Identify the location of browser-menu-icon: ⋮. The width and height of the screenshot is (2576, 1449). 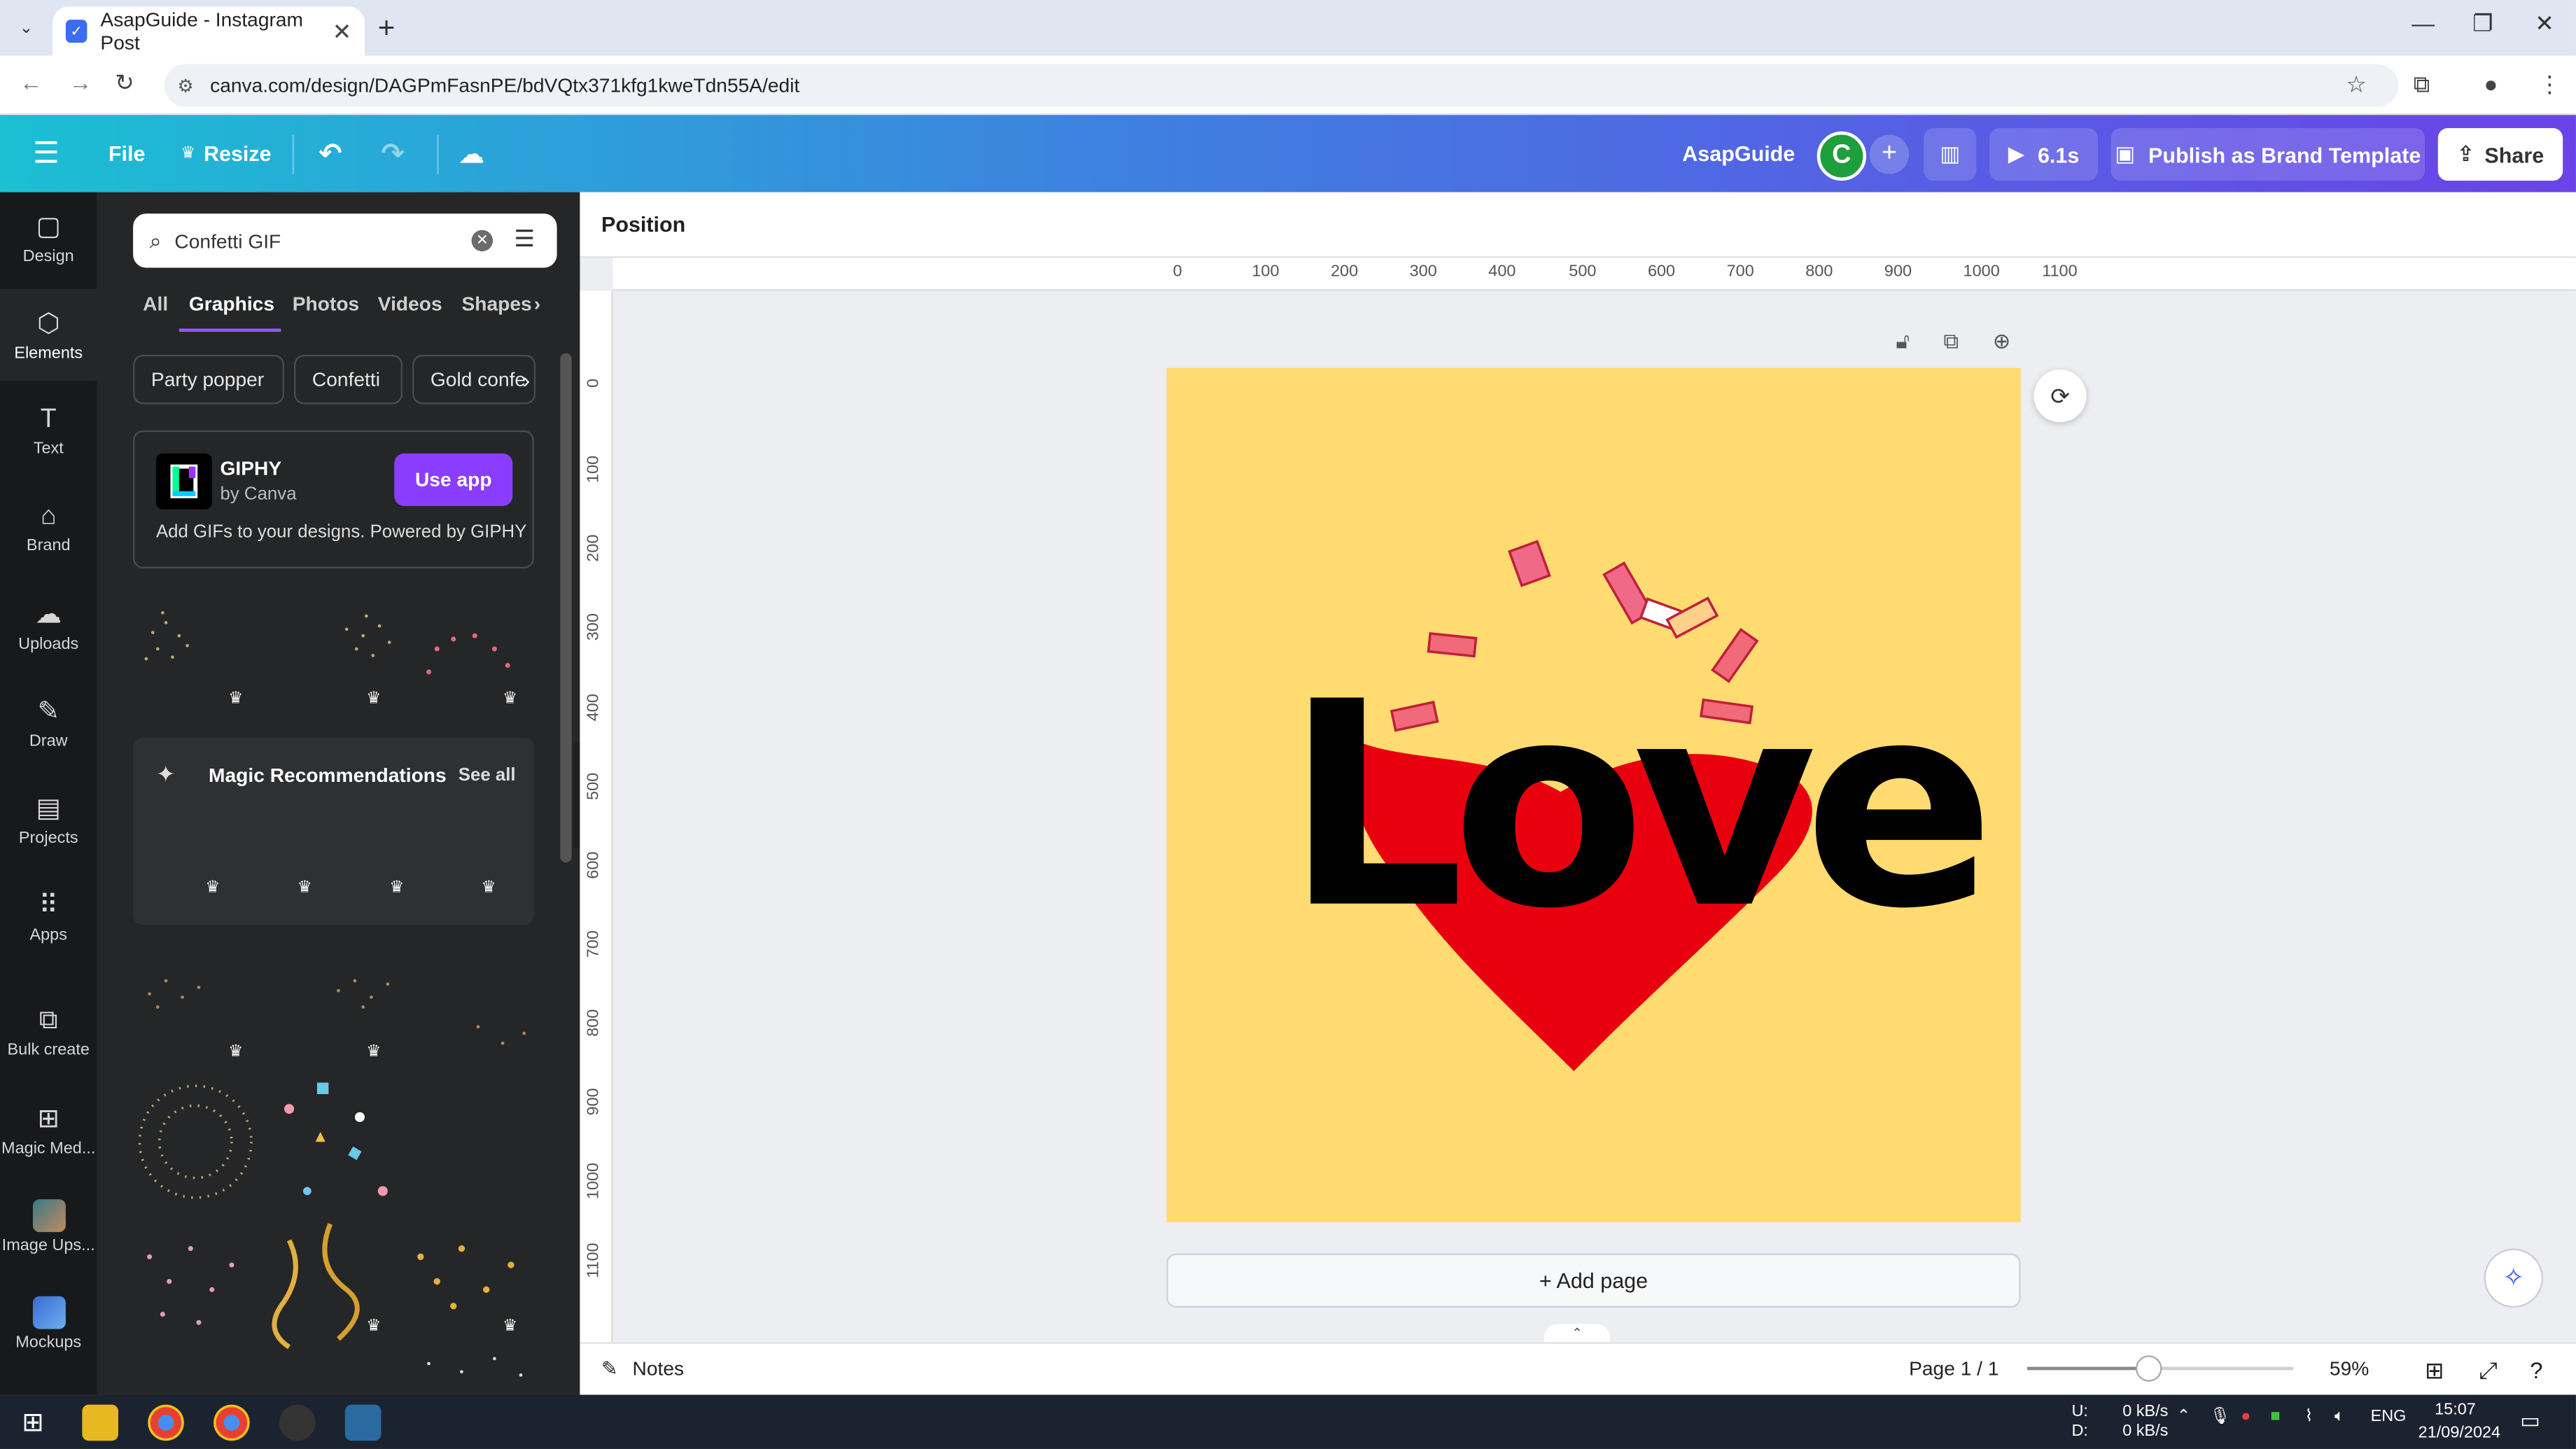
(2549, 85).